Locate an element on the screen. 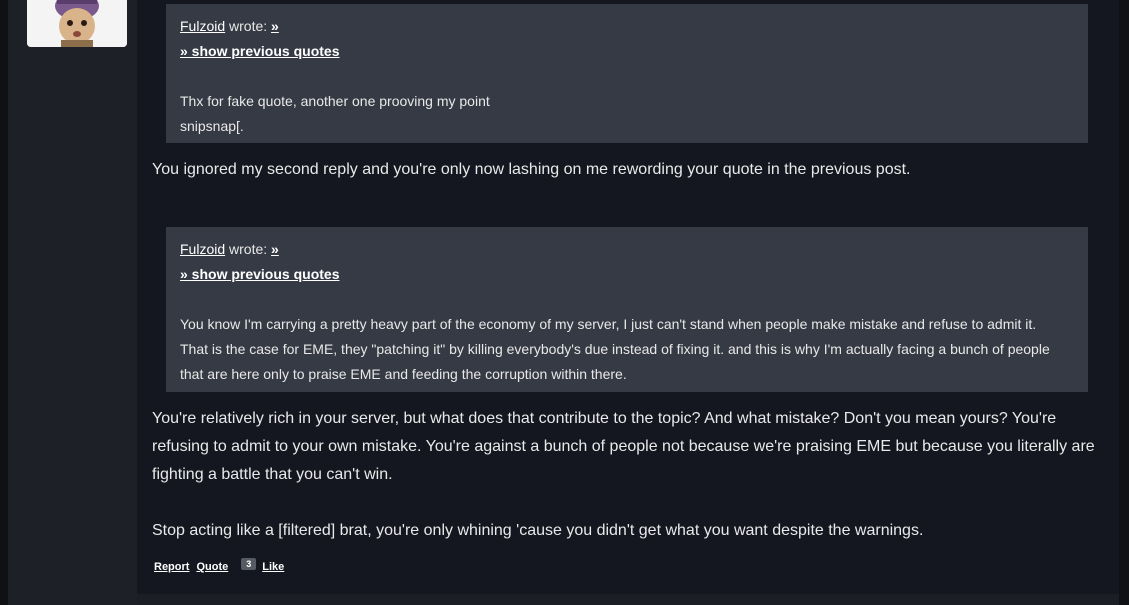 The image size is (1129, 605). avatar-image is located at coordinates (77, 23).